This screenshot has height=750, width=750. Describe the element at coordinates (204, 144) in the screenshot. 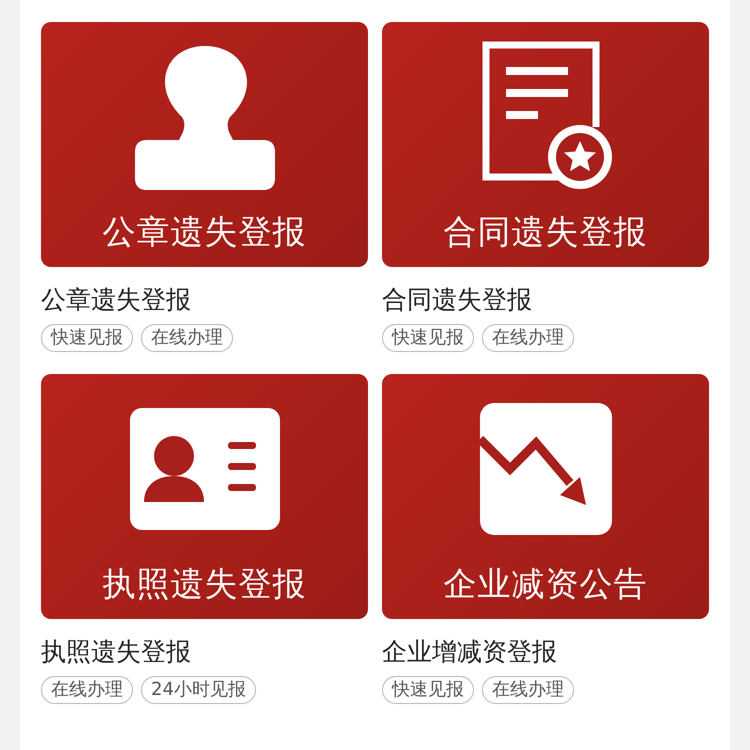

I see `service-banner: 公章遗失登报` at that location.